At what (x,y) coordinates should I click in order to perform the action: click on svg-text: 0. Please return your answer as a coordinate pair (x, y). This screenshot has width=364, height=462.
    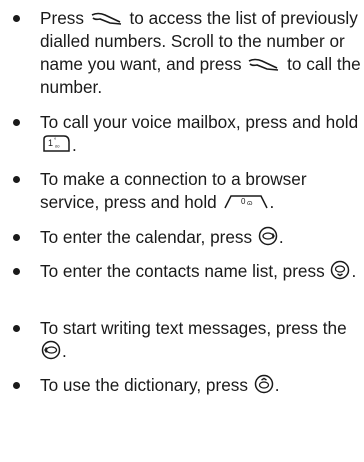
    Looking at the image, I should click on (243, 201).